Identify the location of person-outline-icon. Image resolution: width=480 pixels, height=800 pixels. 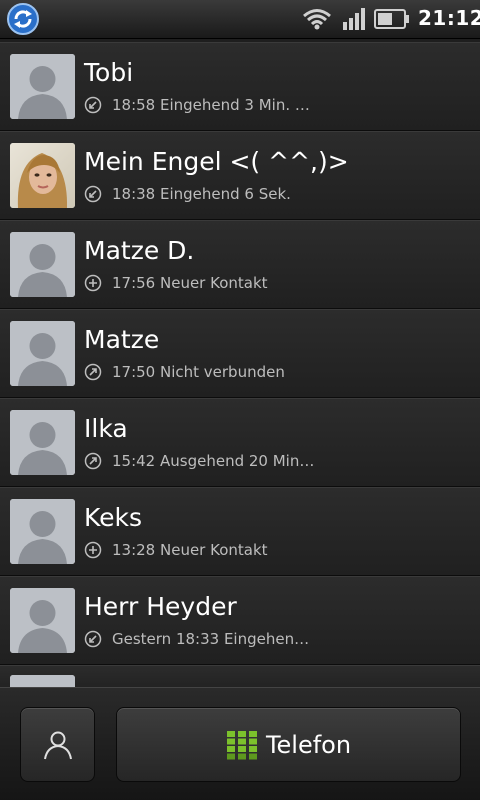
(58, 745).